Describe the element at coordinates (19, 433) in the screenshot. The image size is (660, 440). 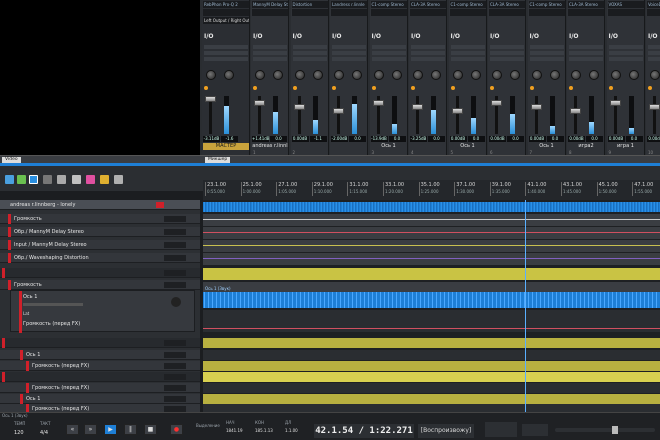
I see `tempo-value: 120` at that location.